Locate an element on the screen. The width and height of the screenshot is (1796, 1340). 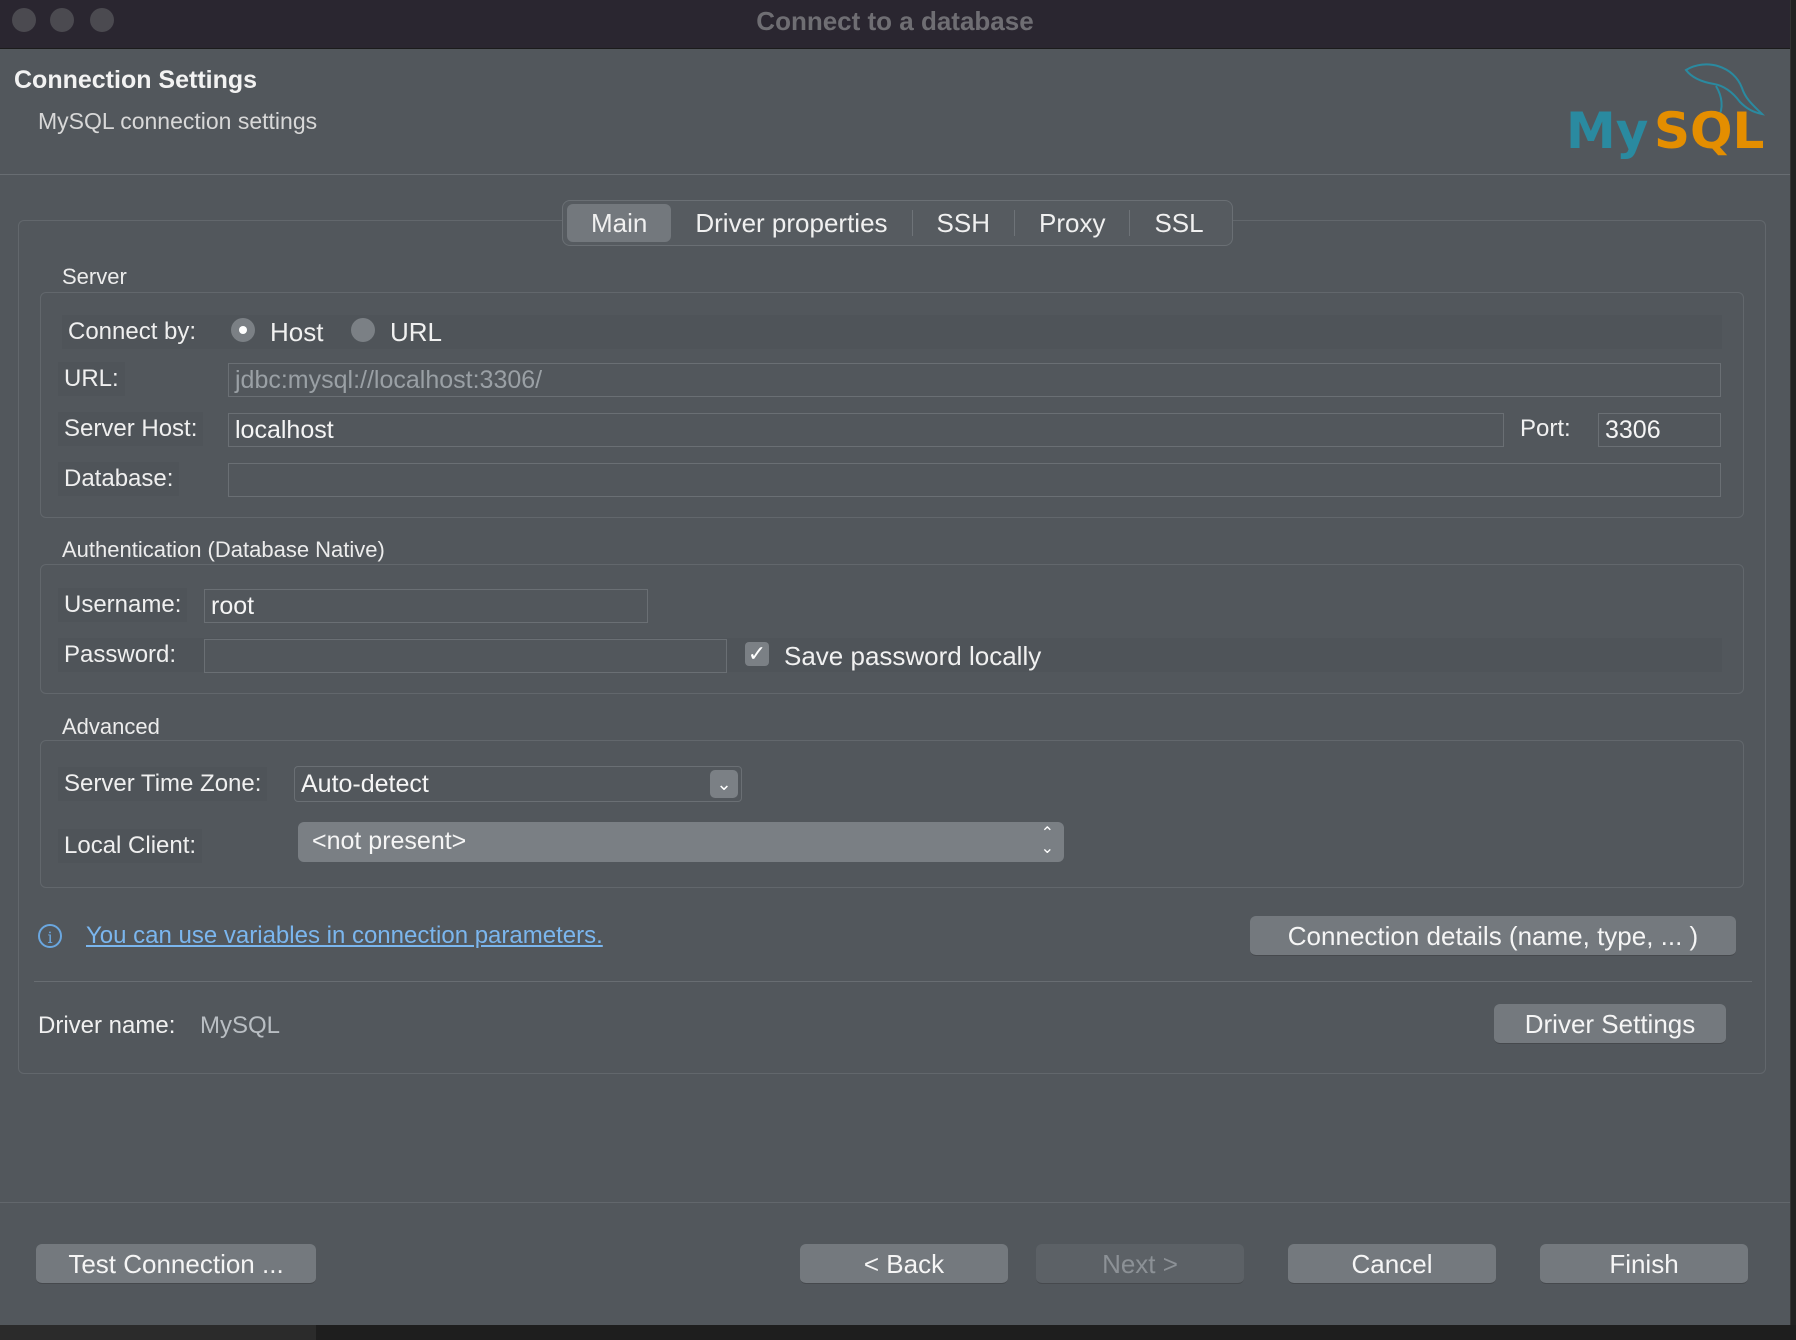
footer-divider is located at coordinates (895, 1202).